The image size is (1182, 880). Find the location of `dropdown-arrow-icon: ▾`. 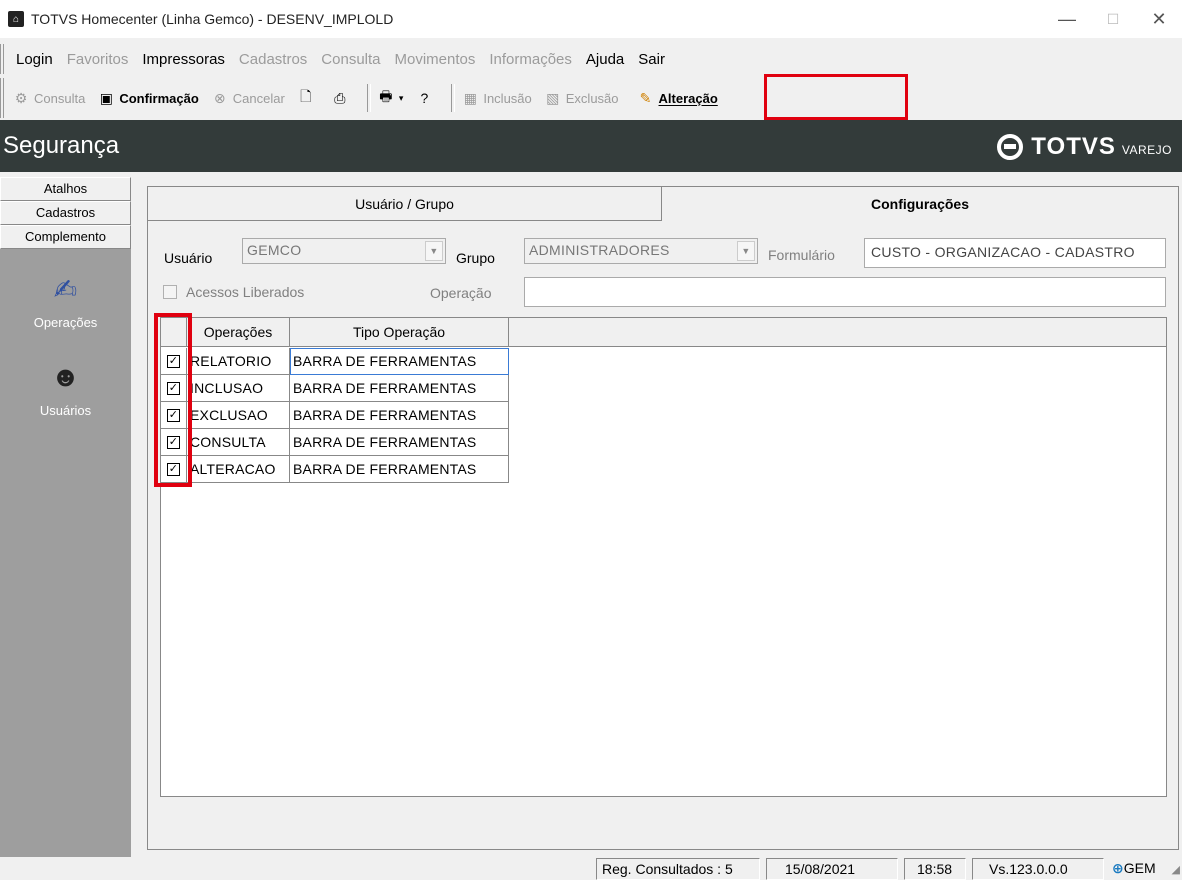

dropdown-arrow-icon: ▾ is located at coordinates (401, 98).